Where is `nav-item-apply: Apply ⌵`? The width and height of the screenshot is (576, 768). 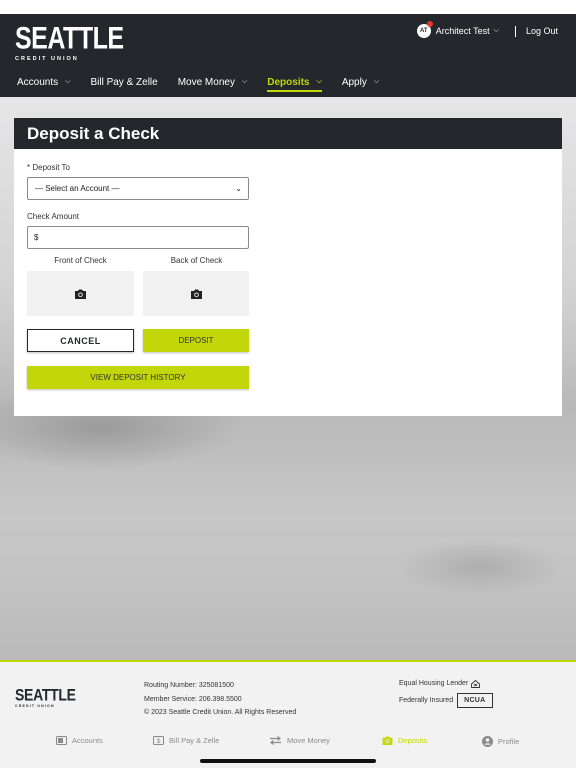 nav-item-apply: Apply ⌵ is located at coordinates (360, 82).